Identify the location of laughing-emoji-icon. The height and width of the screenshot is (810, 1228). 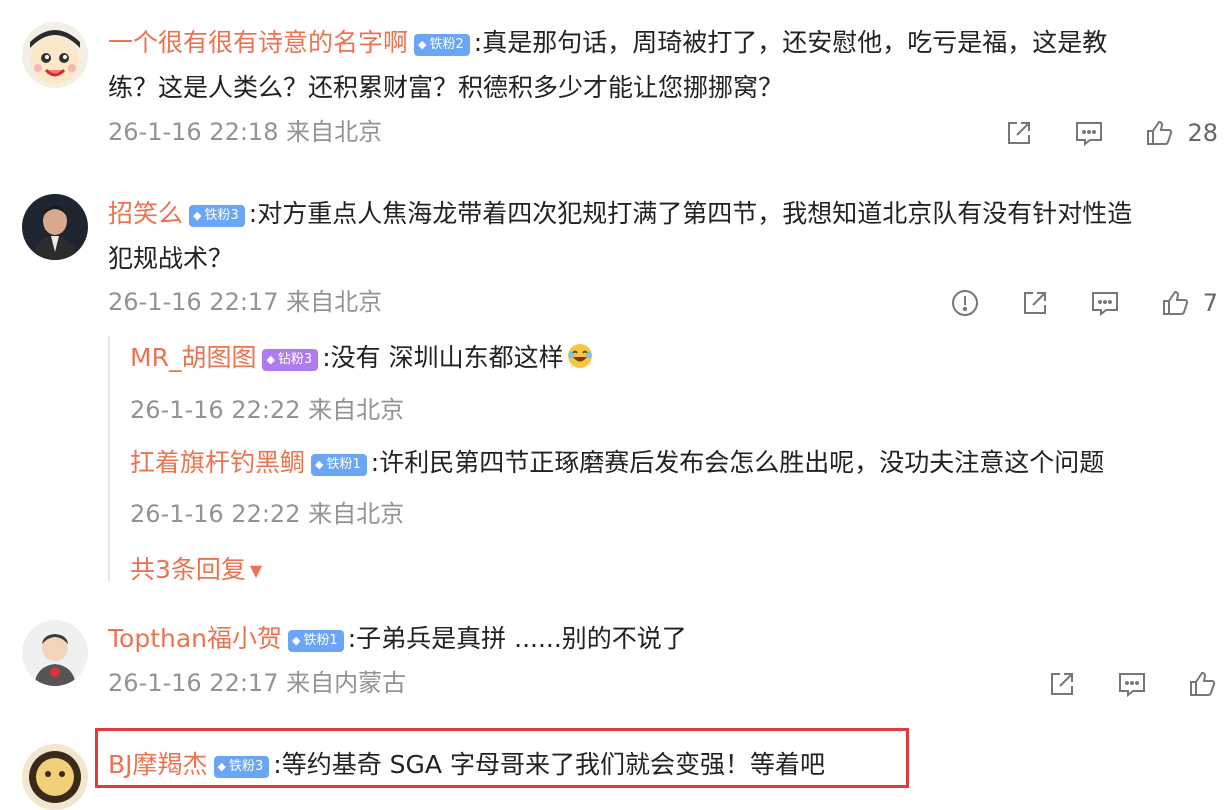
(580, 362).